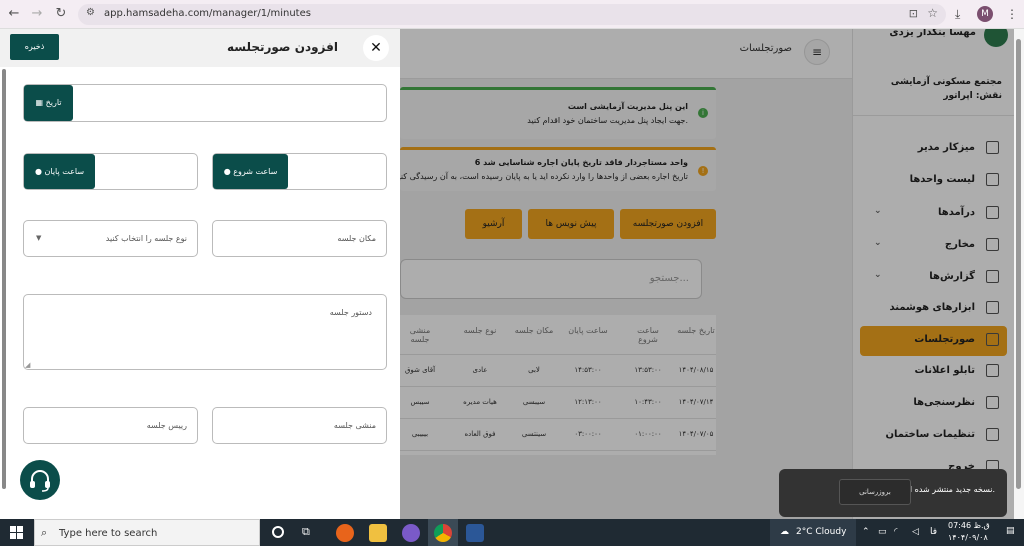  Describe the element at coordinates (108, 533) in the screenshot. I see `taskbar-search-text: Type here to search` at that location.